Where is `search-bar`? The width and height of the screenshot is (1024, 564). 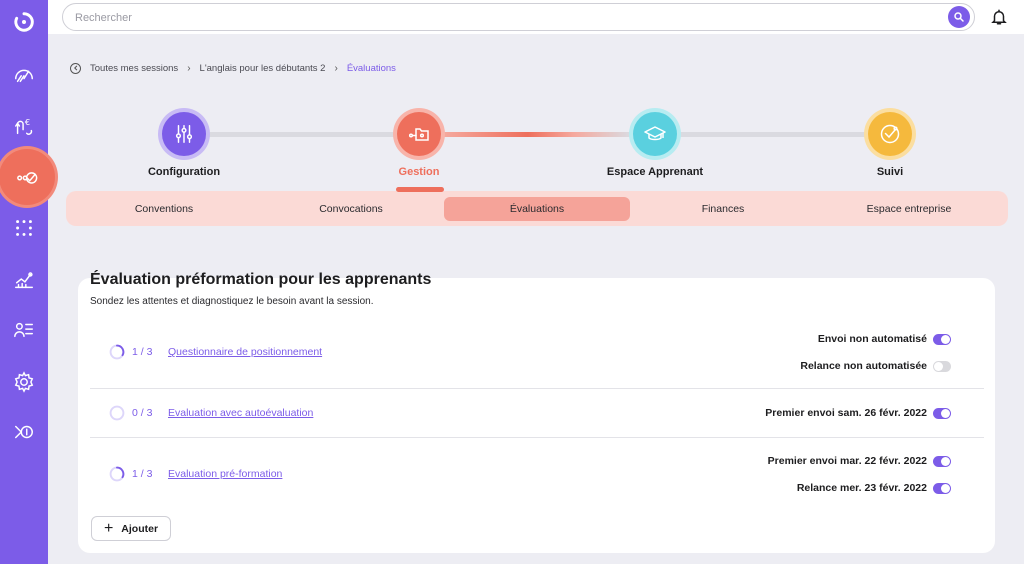
search-bar is located at coordinates (518, 17).